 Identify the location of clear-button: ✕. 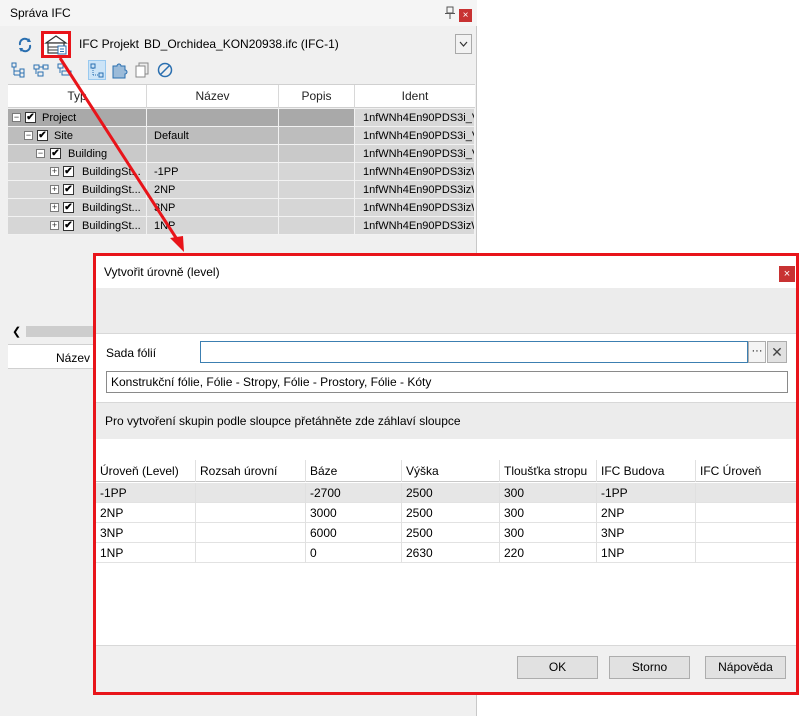
(777, 352).